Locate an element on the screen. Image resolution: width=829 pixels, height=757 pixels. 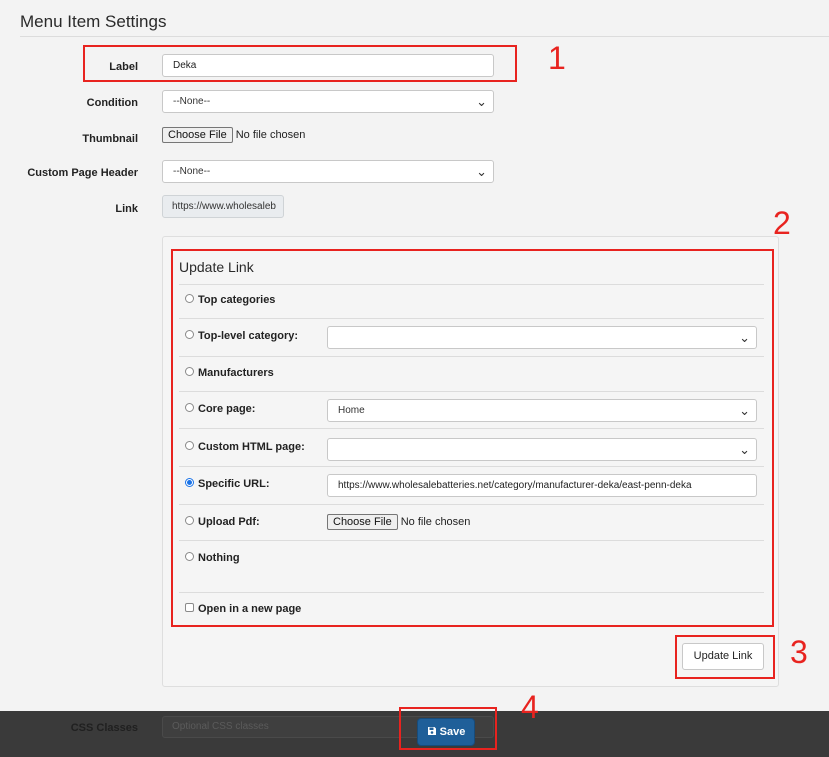
condition-select-value: --None-- is located at coordinates (192, 101).